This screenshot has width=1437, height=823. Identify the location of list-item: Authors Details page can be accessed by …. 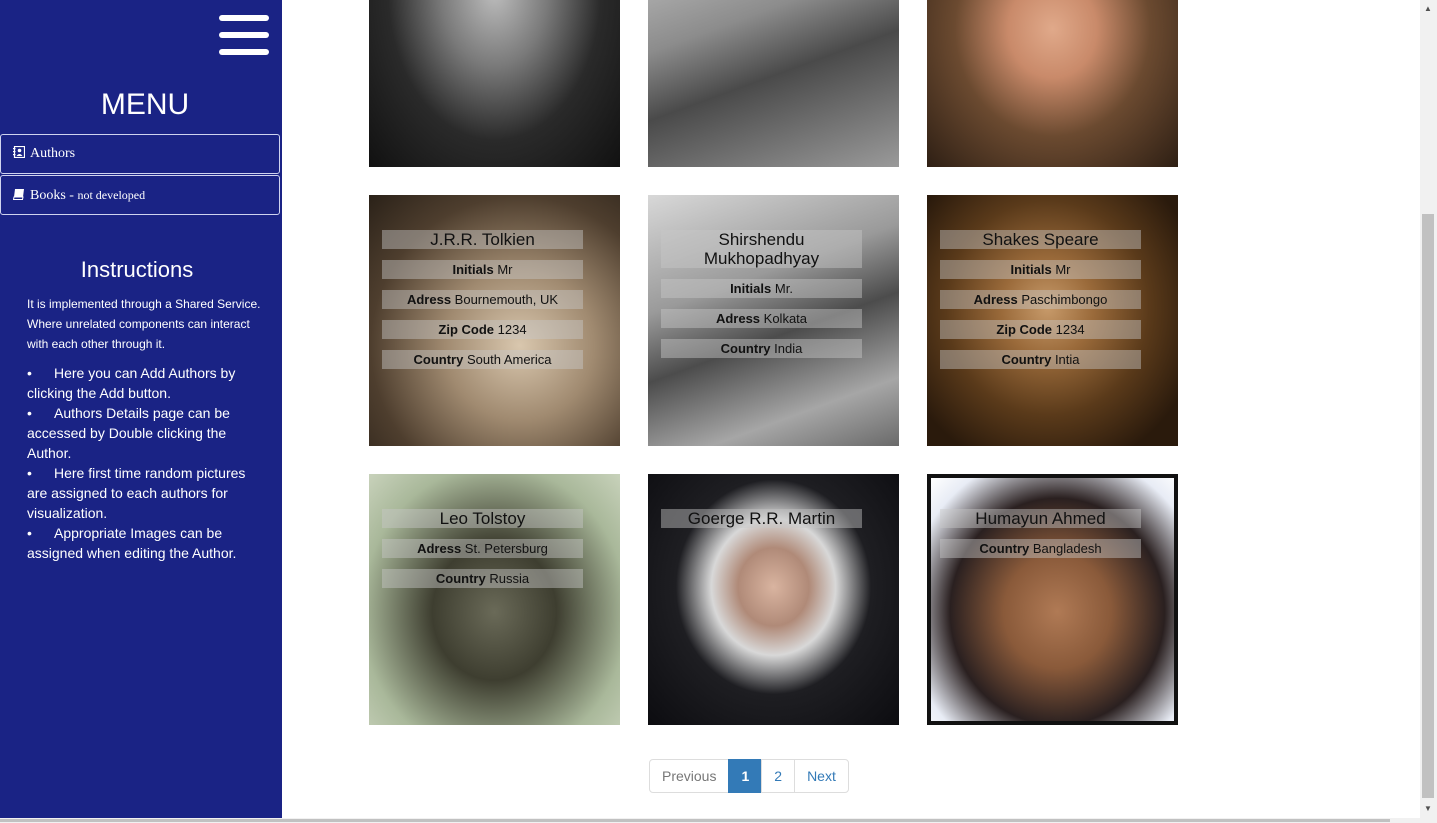
(144, 433).